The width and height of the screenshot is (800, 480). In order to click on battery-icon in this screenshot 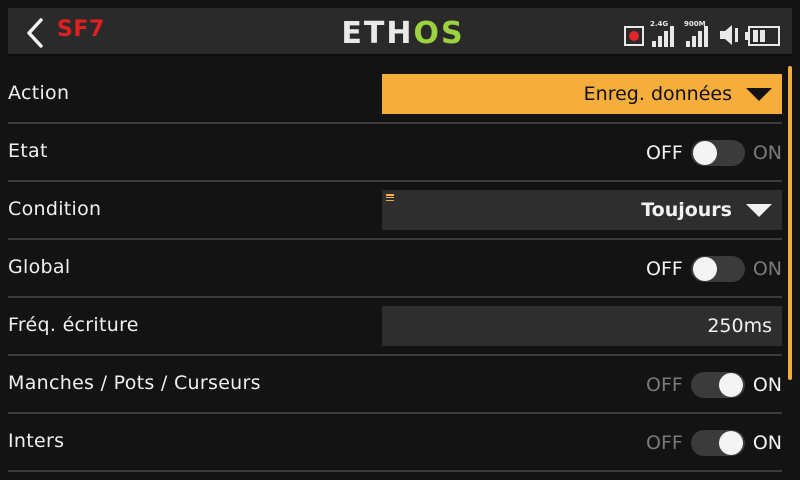, I will do `click(762, 36)`.